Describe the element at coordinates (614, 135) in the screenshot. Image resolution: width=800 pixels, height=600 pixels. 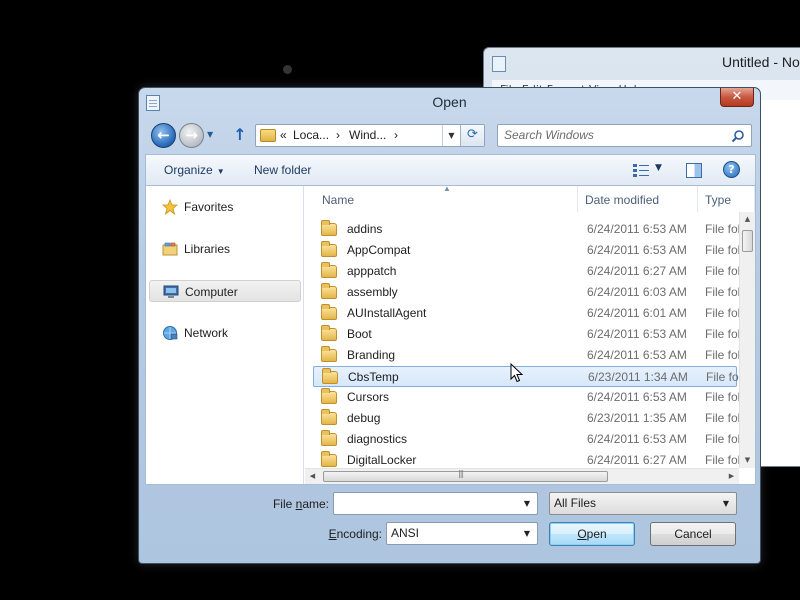
I see `search-input` at that location.